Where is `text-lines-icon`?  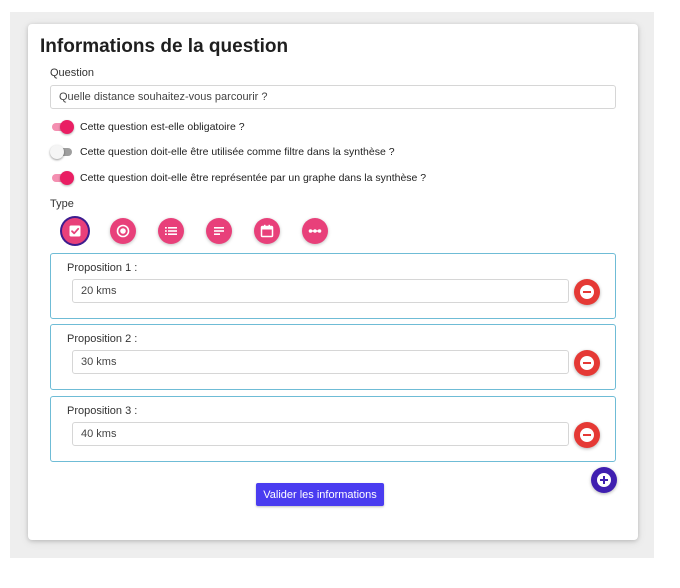
text-lines-icon is located at coordinates (219, 231).